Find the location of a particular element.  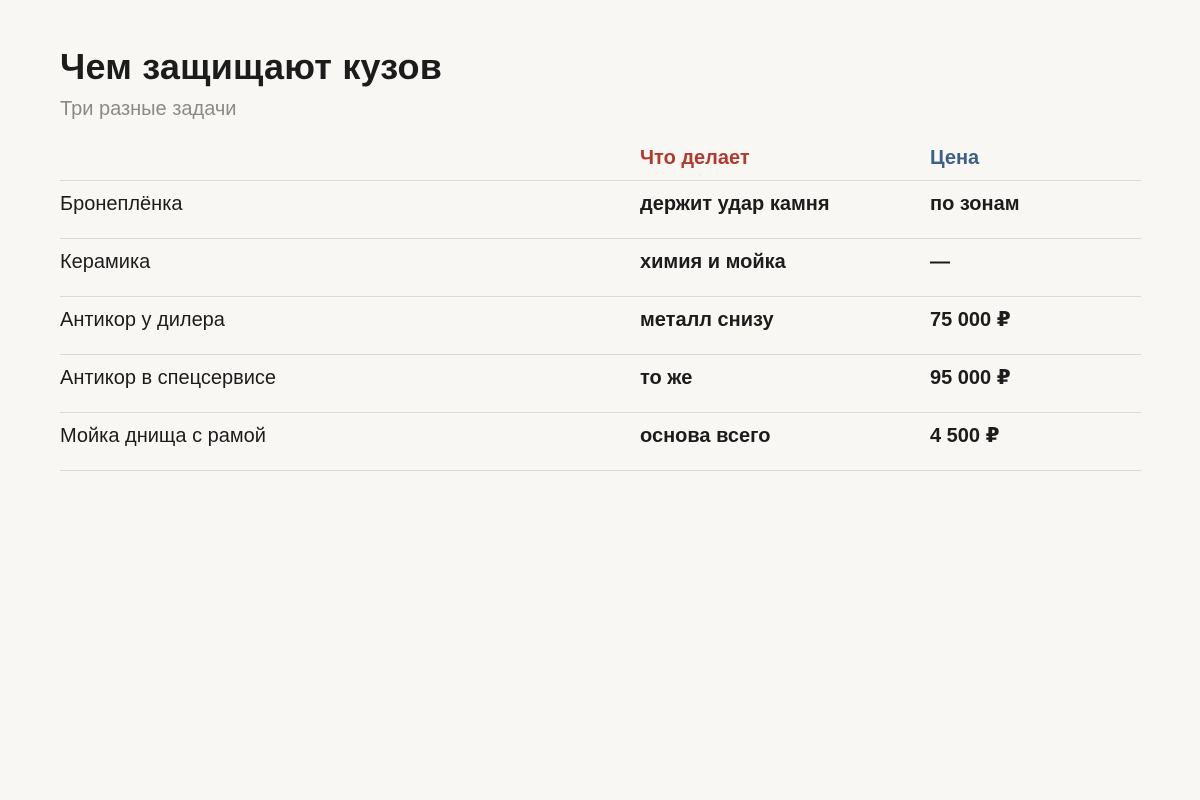

row-name: Бронеплёнка is located at coordinates (121, 204).